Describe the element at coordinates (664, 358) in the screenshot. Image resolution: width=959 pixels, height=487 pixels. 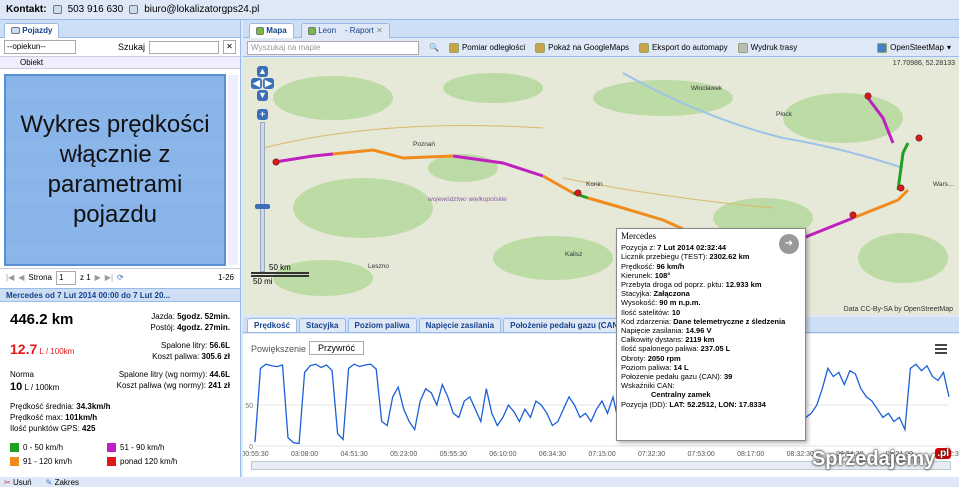
I see `popup-line-value: 2050 rpm` at that location.